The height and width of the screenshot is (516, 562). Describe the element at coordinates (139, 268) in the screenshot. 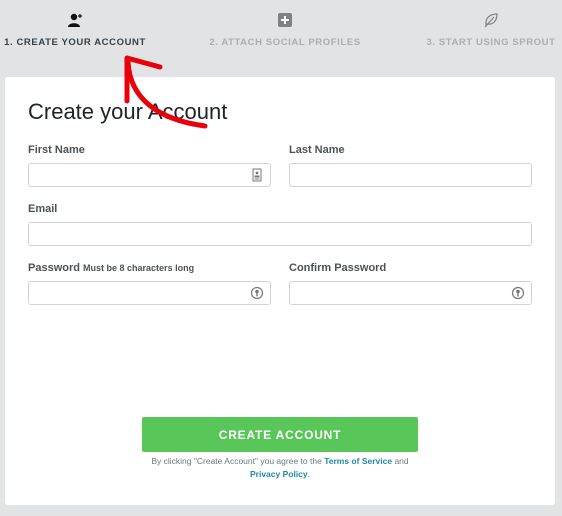

I see `password-hint: Must be 8 characters long` at that location.